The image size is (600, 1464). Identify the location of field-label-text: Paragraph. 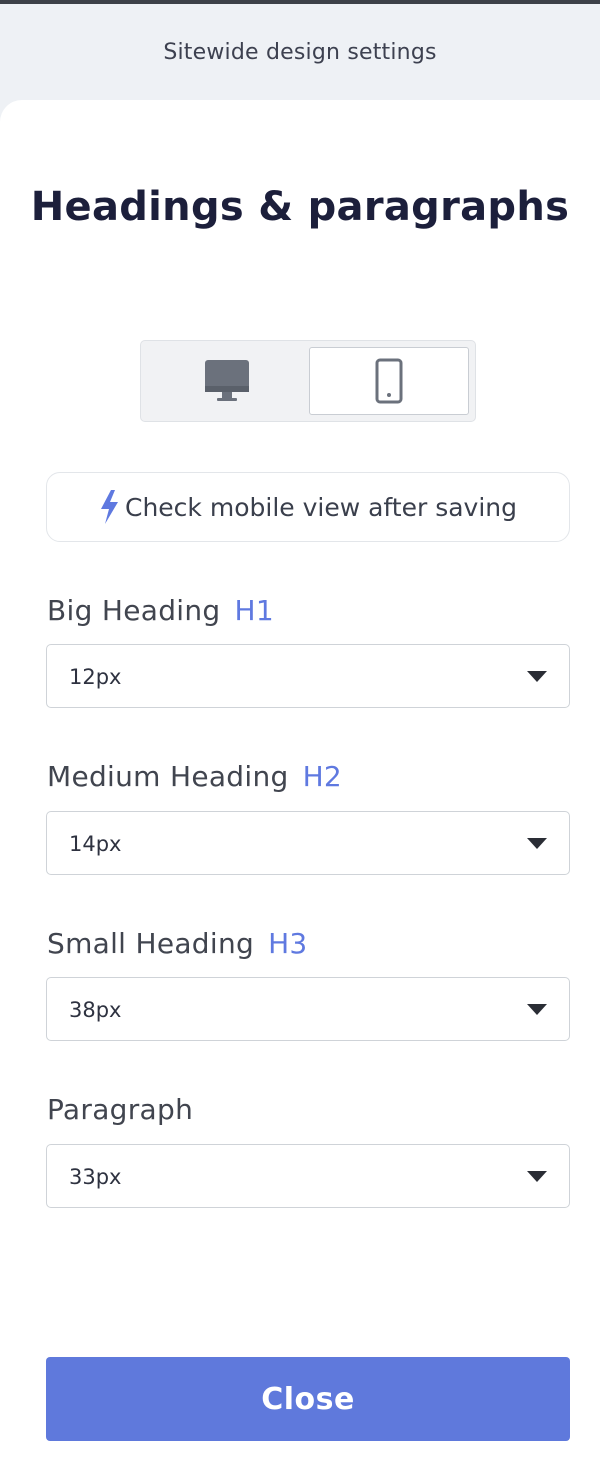
(120, 1109).